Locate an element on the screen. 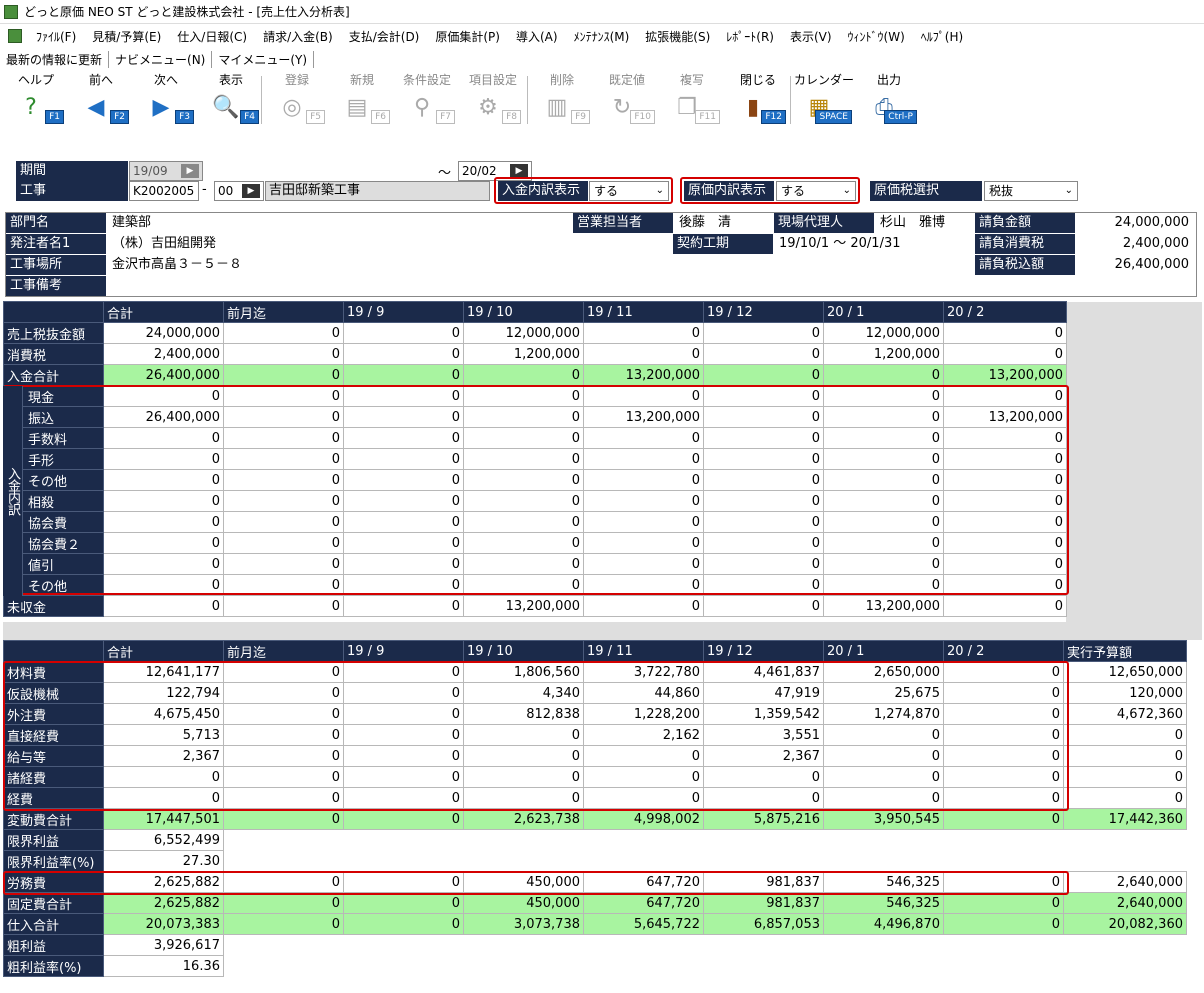 The height and width of the screenshot is (993, 1204). row-label: 給与等 is located at coordinates (53, 756).